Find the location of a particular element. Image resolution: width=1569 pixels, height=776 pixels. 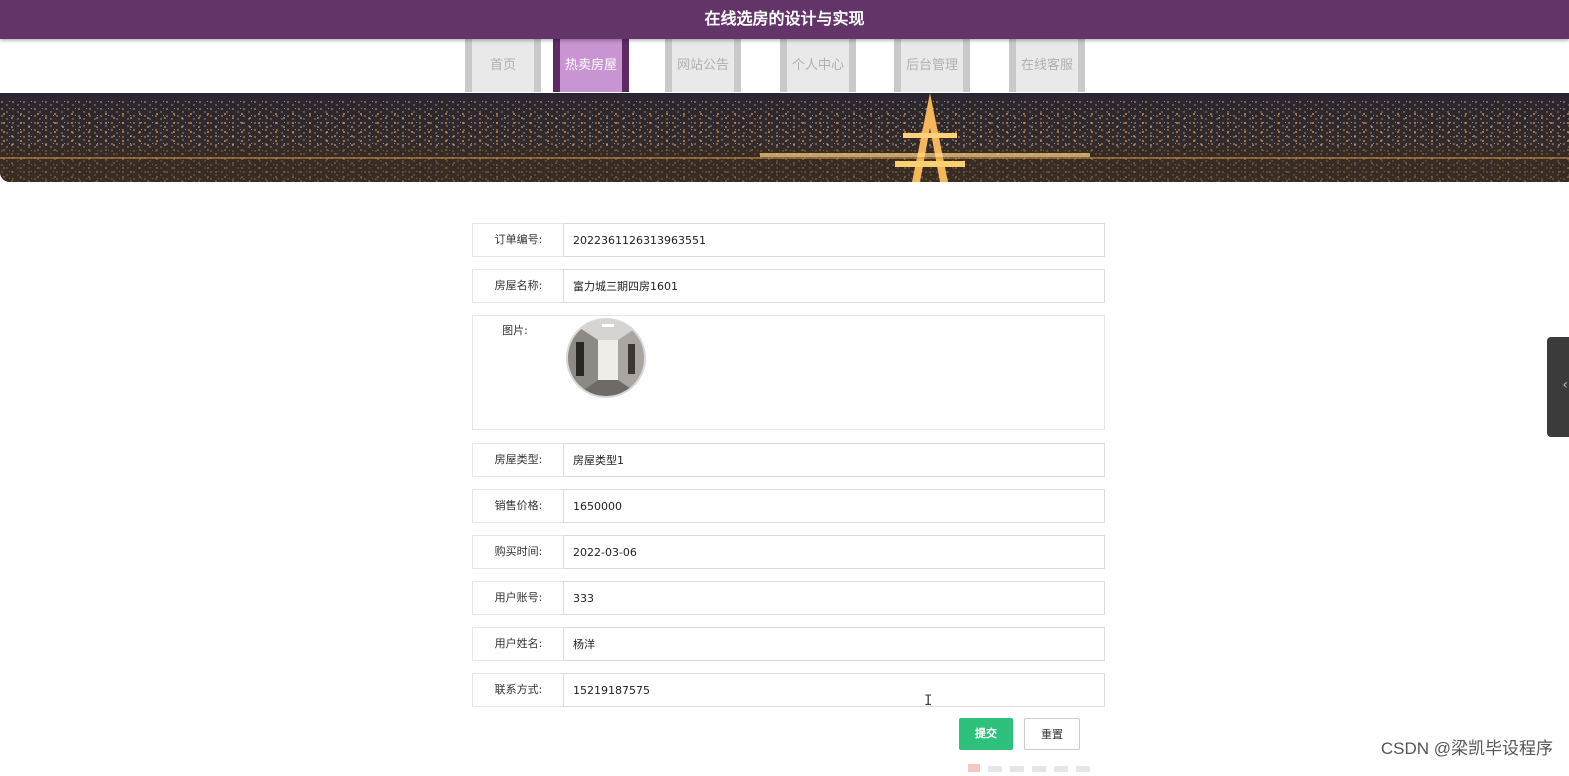

row-purchase-date: 购买时间: 2022-03-06 is located at coordinates (788, 552).